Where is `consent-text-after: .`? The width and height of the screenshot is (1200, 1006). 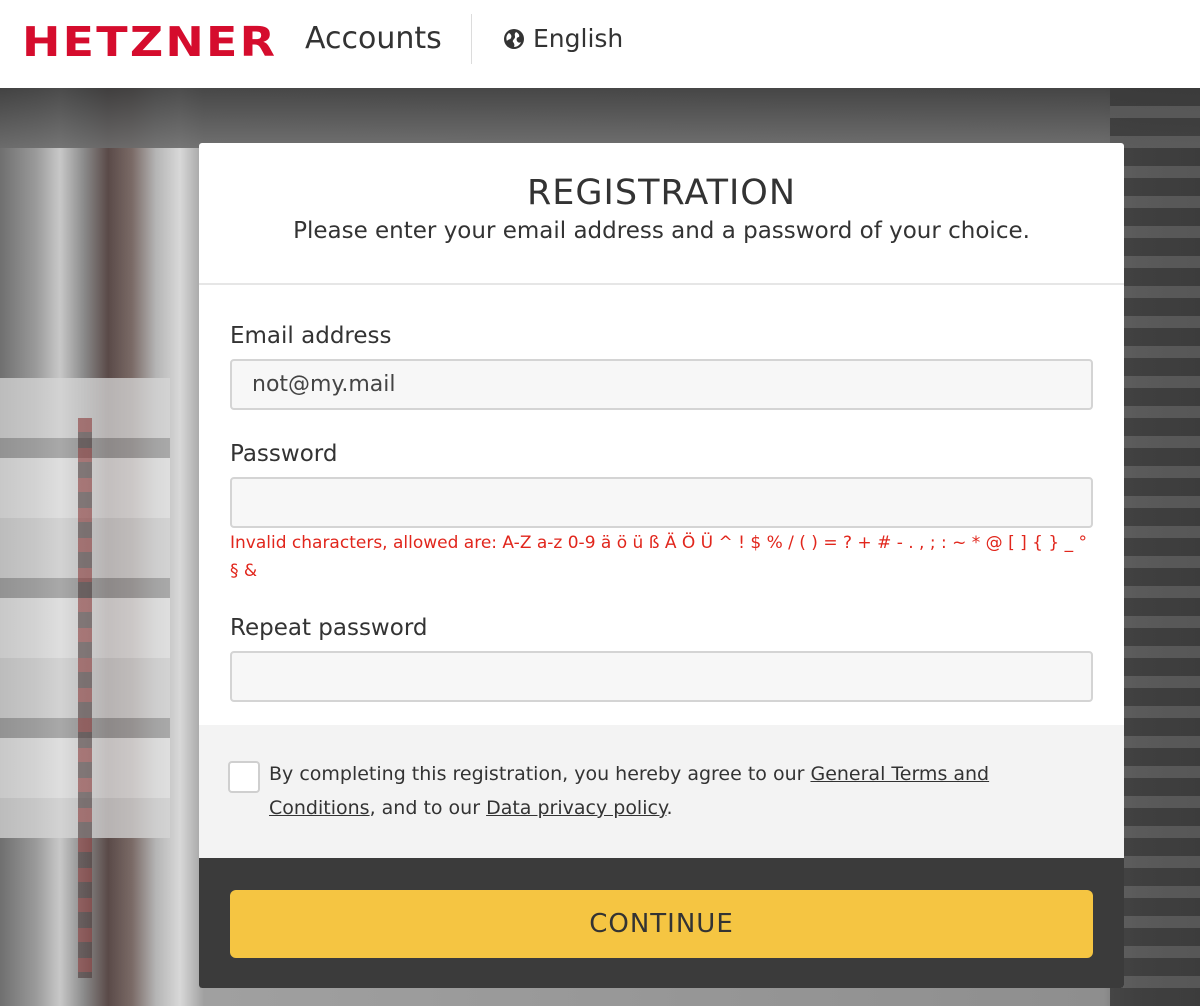
consent-text-after: . is located at coordinates (669, 808).